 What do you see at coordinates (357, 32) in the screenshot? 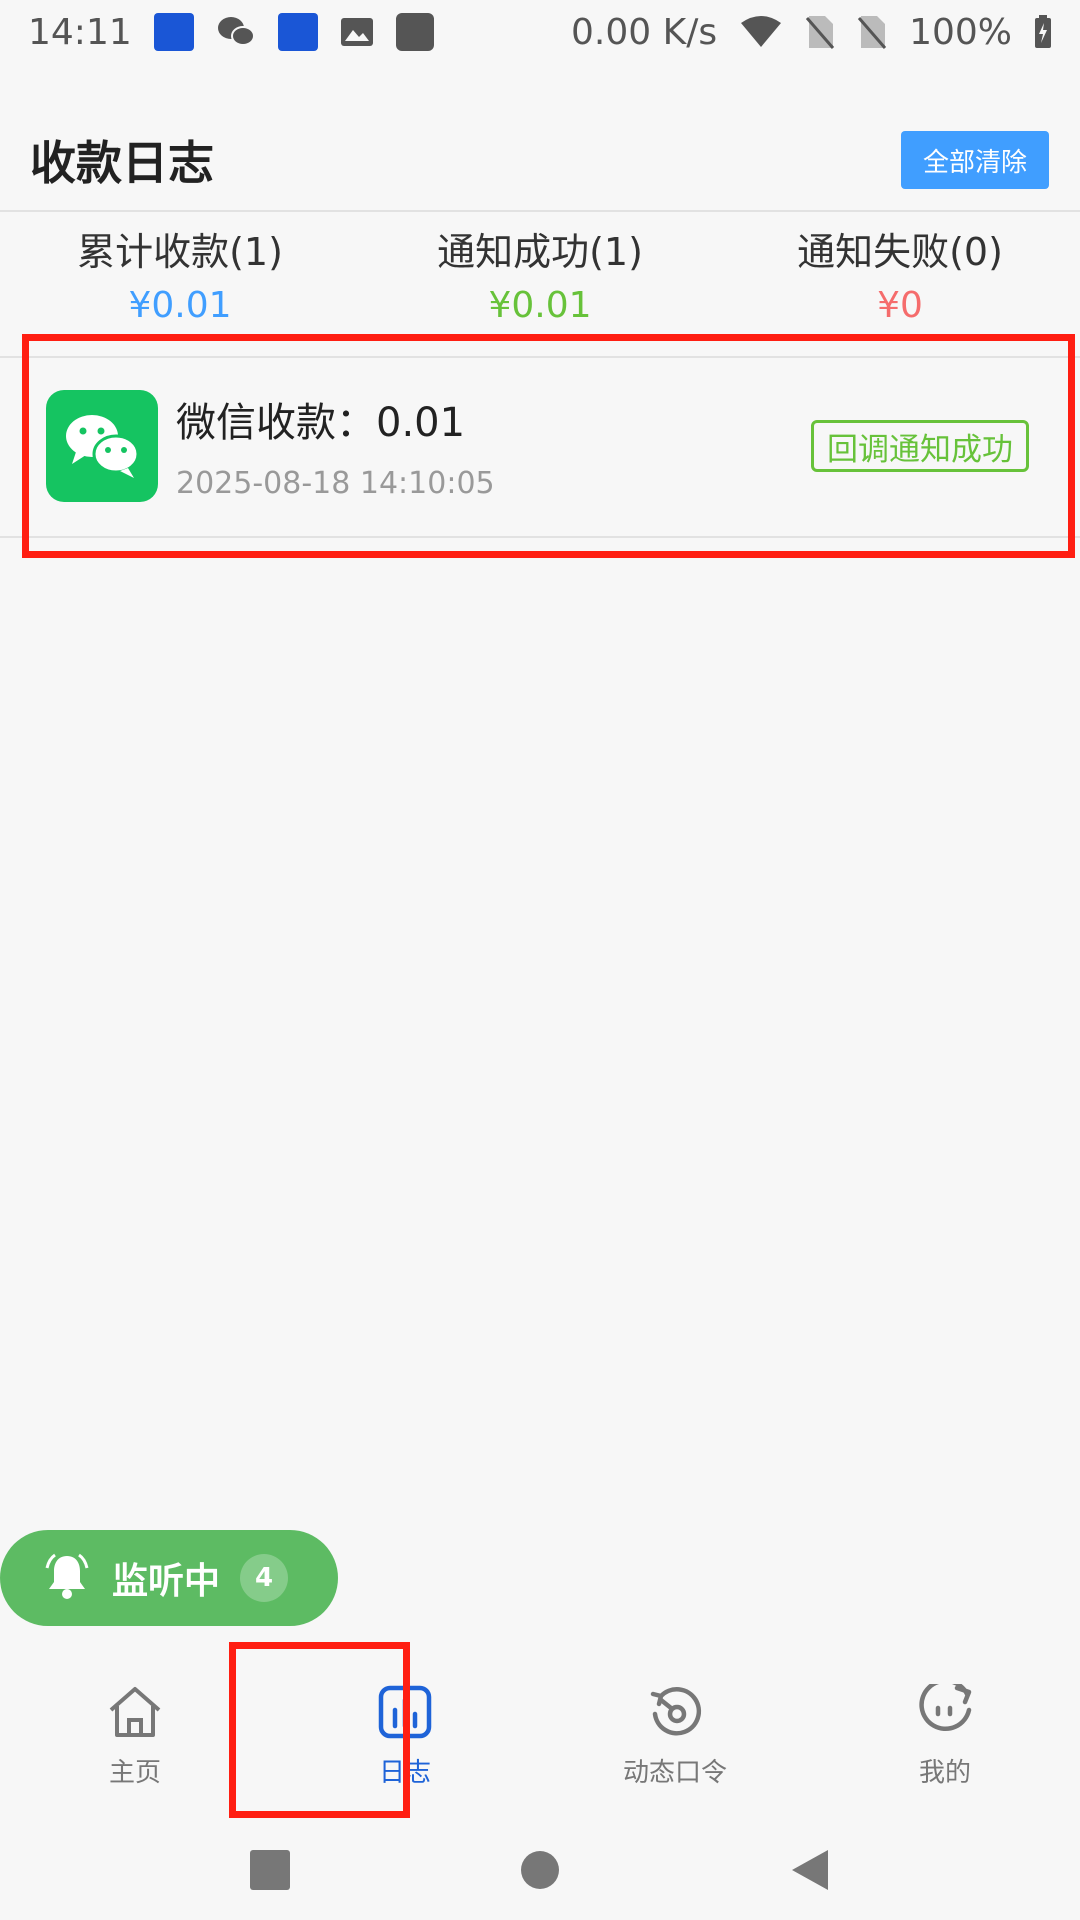
I see `image-notification-icon` at bounding box center [357, 32].